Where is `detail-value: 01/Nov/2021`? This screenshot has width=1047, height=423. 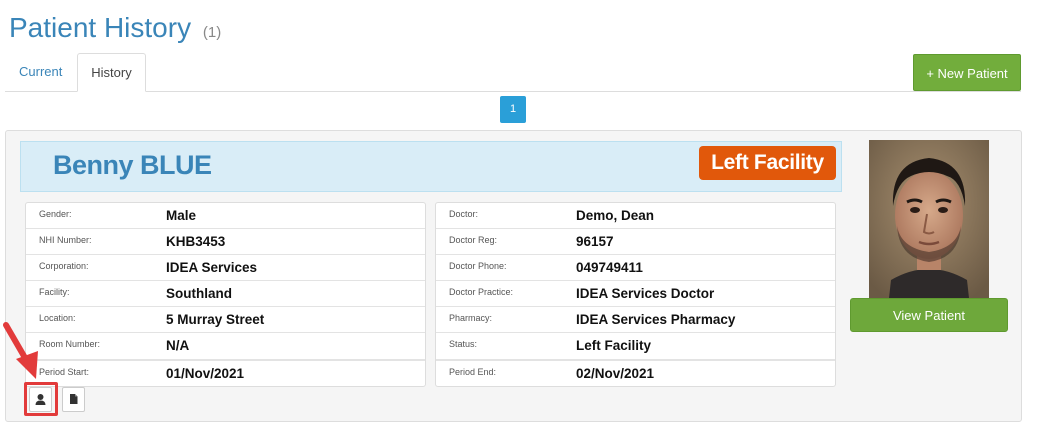 detail-value: 01/Nov/2021 is located at coordinates (205, 373).